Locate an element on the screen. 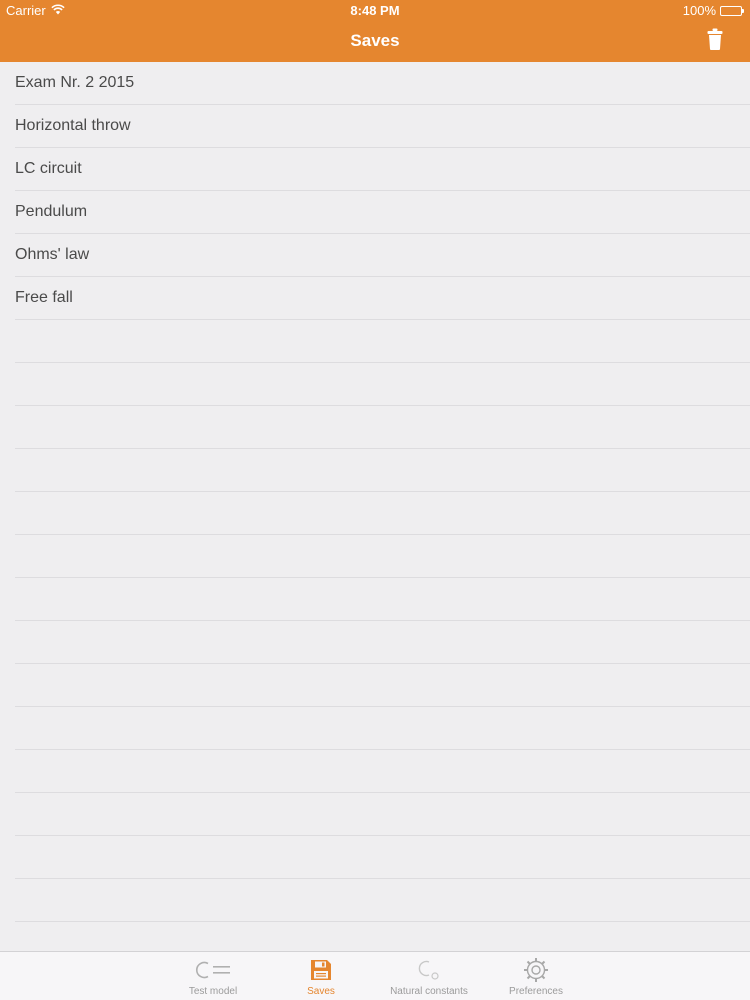 The height and width of the screenshot is (1000, 750). save-item: Horizontal throw is located at coordinates (375, 126).